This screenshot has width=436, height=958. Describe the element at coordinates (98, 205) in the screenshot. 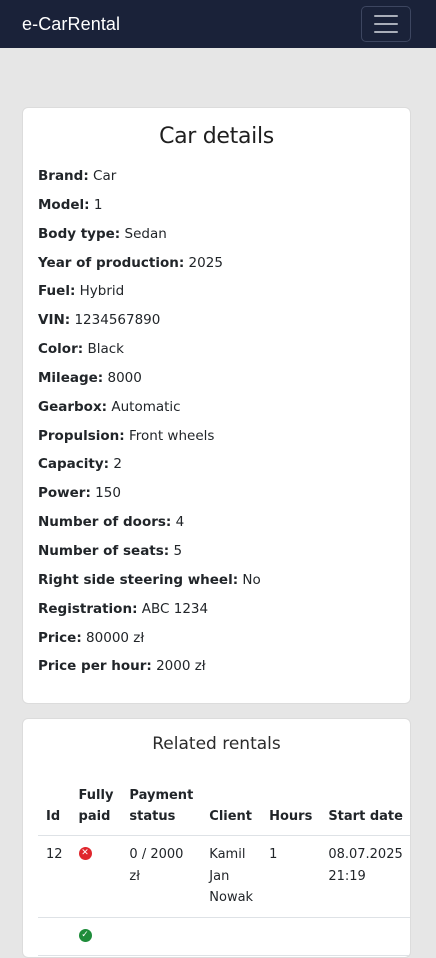

I see `detail-value: 1` at that location.